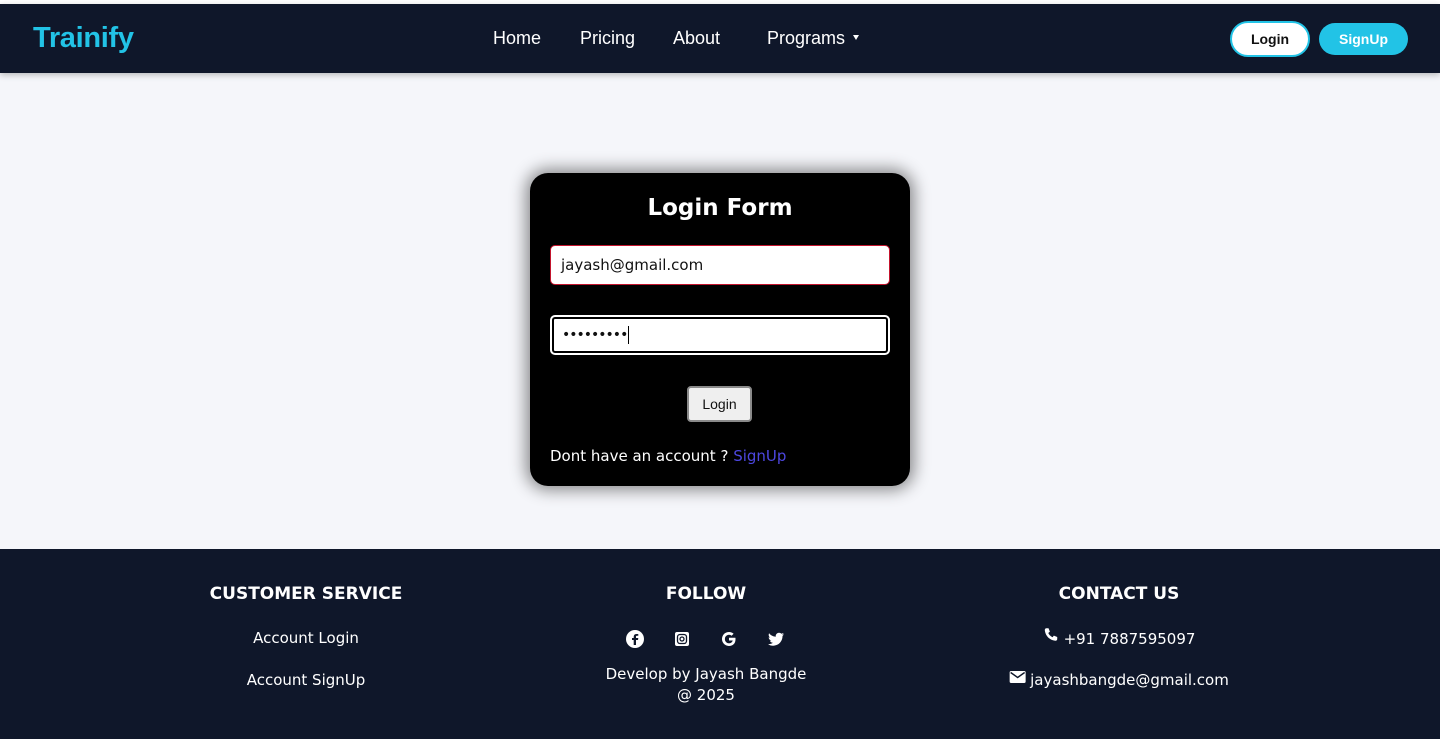 The image size is (1440, 739). Describe the element at coordinates (1270, 39) in the screenshot. I see `header-login-button: Login` at that location.